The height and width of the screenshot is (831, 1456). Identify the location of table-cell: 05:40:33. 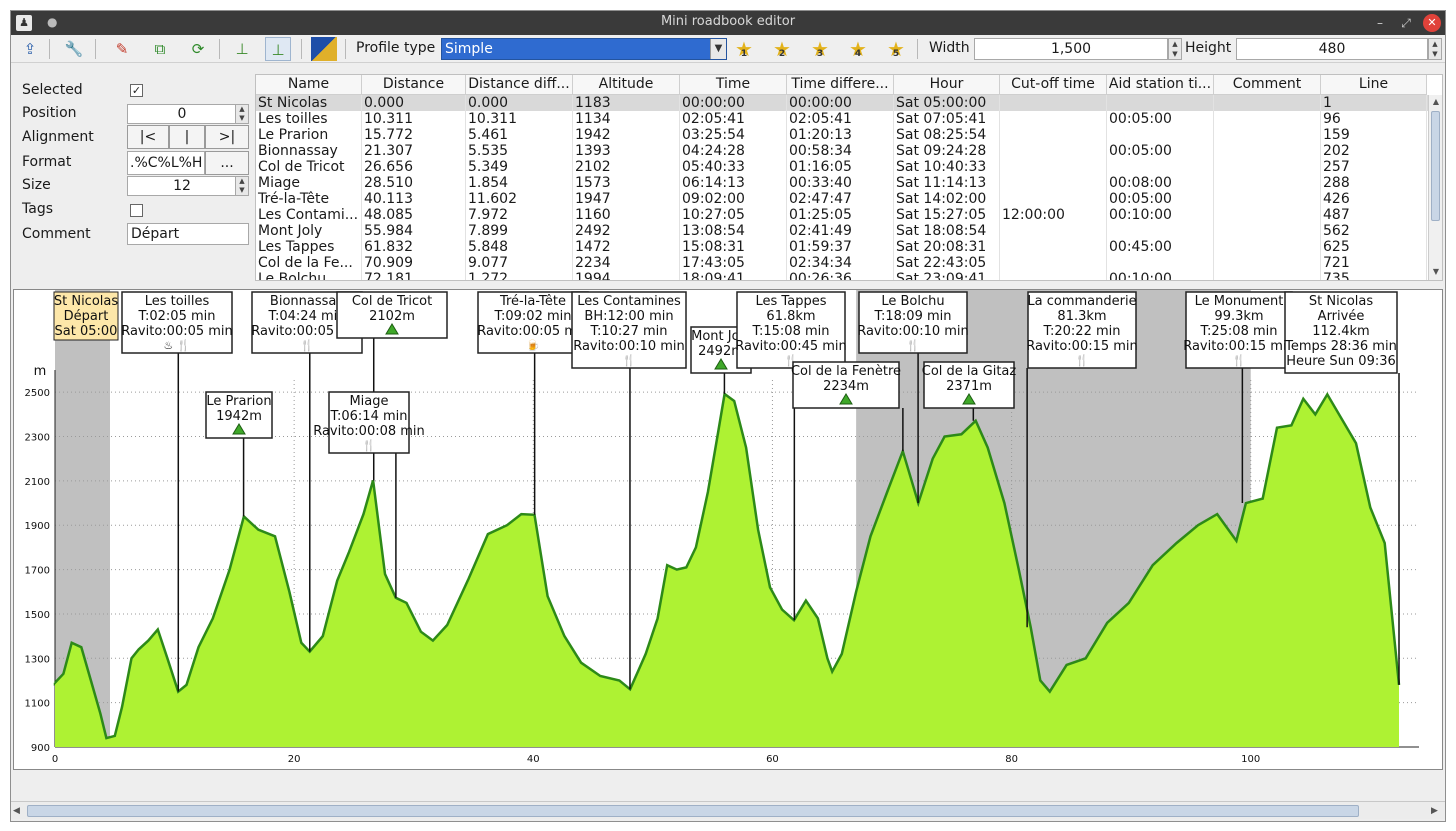
(733, 167).